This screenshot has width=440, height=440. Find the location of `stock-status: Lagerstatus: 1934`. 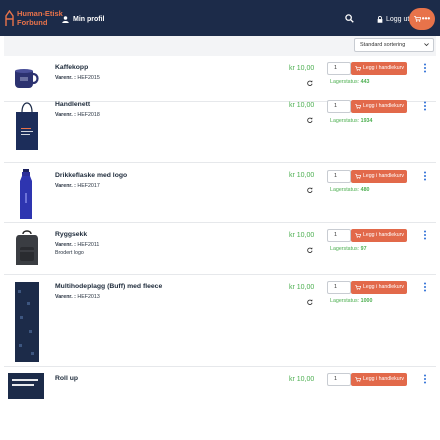

stock-status: Lagerstatus: 1934 is located at coordinates (351, 121).